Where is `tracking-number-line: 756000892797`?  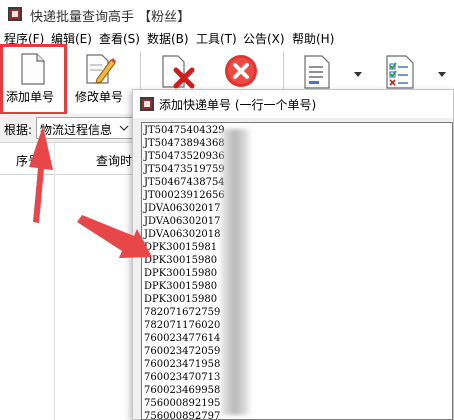 tracking-number-line: 756000892797 is located at coordinates (182, 415).